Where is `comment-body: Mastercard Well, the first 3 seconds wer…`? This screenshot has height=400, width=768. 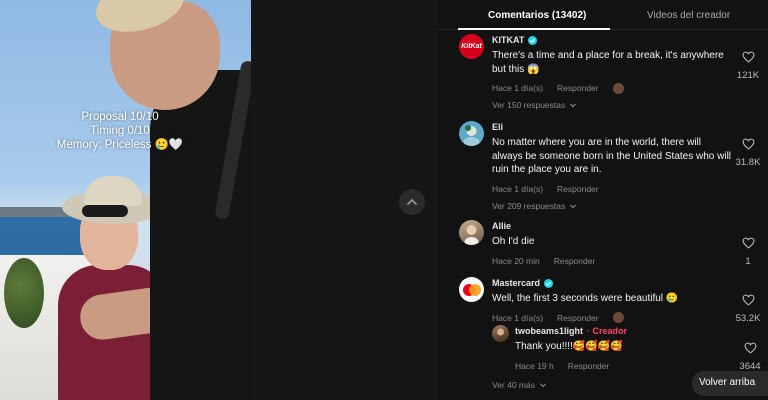
comment-body: Mastercard Well, the first 3 seconds wer… is located at coordinates (612, 300).